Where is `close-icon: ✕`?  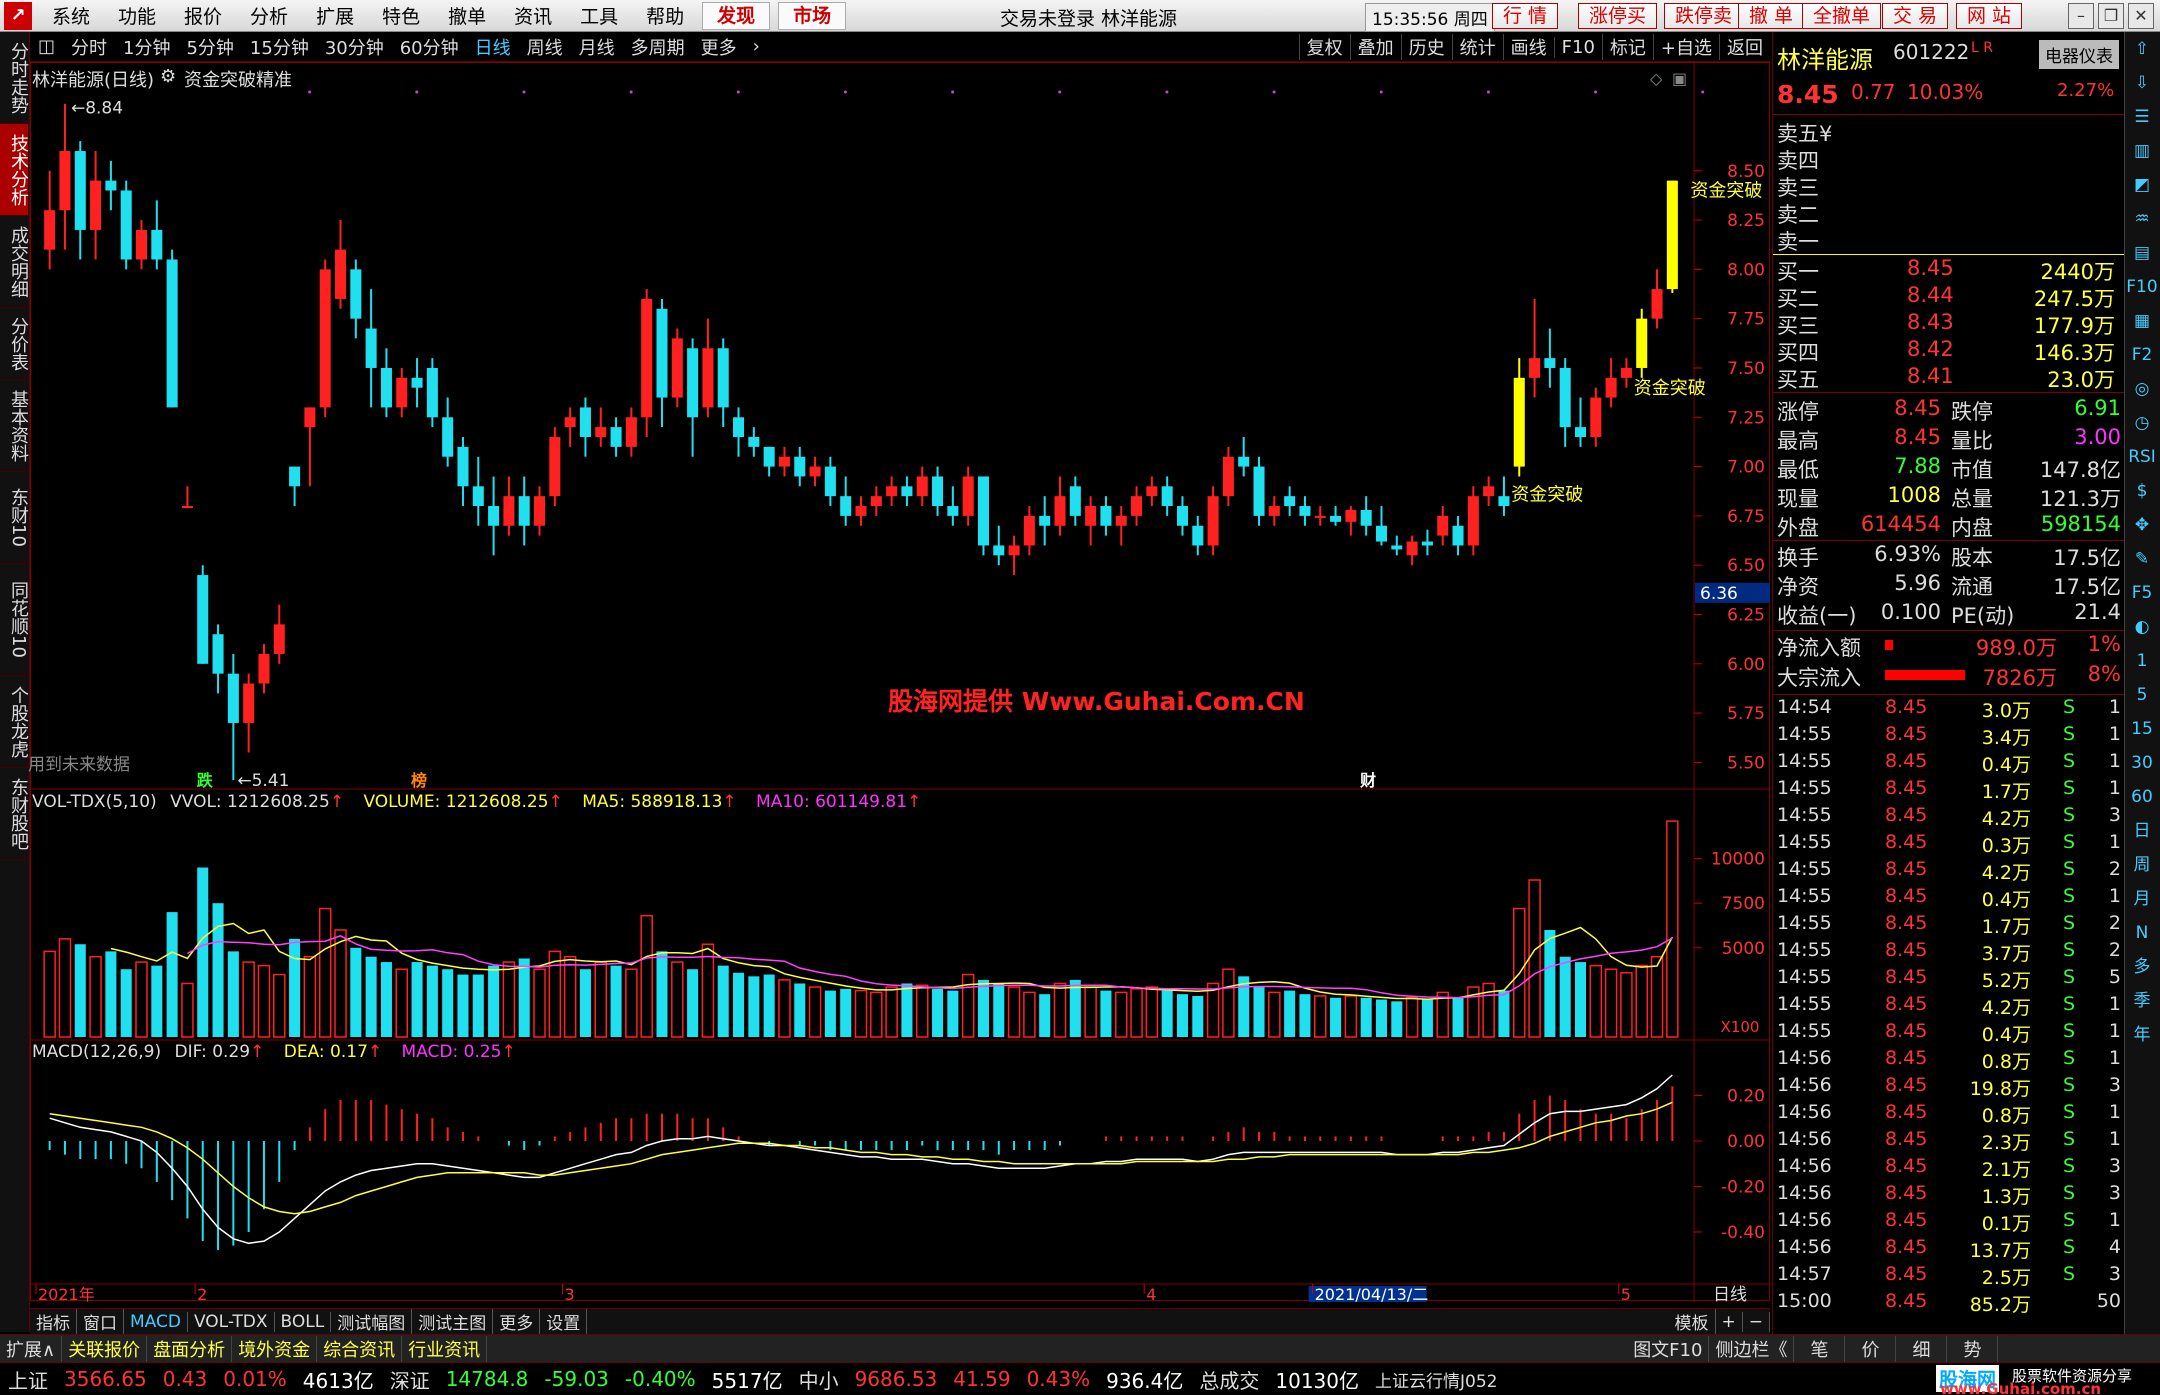 close-icon: ✕ is located at coordinates (2141, 16).